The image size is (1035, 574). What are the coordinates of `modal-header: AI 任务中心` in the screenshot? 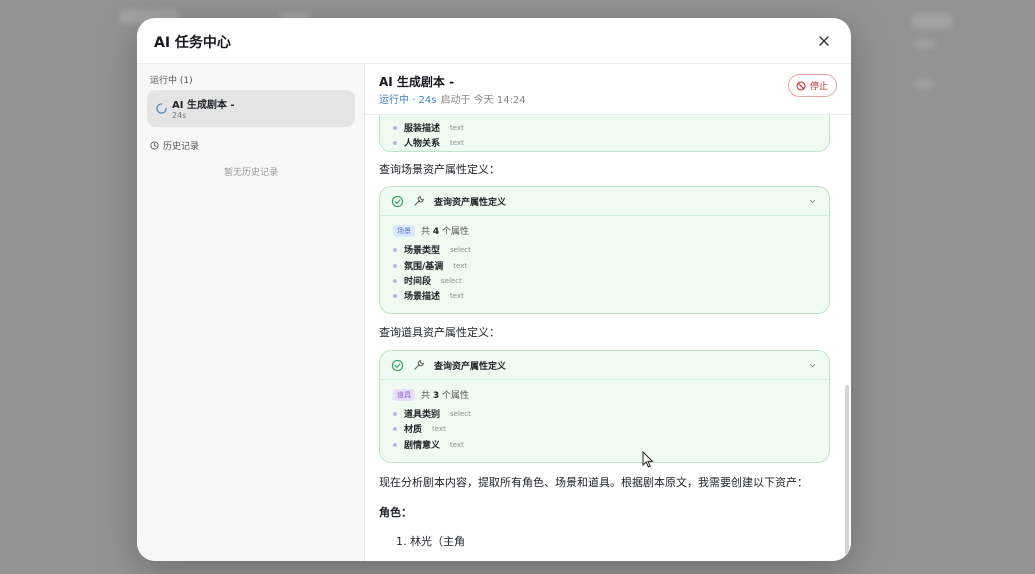 It's located at (494, 41).